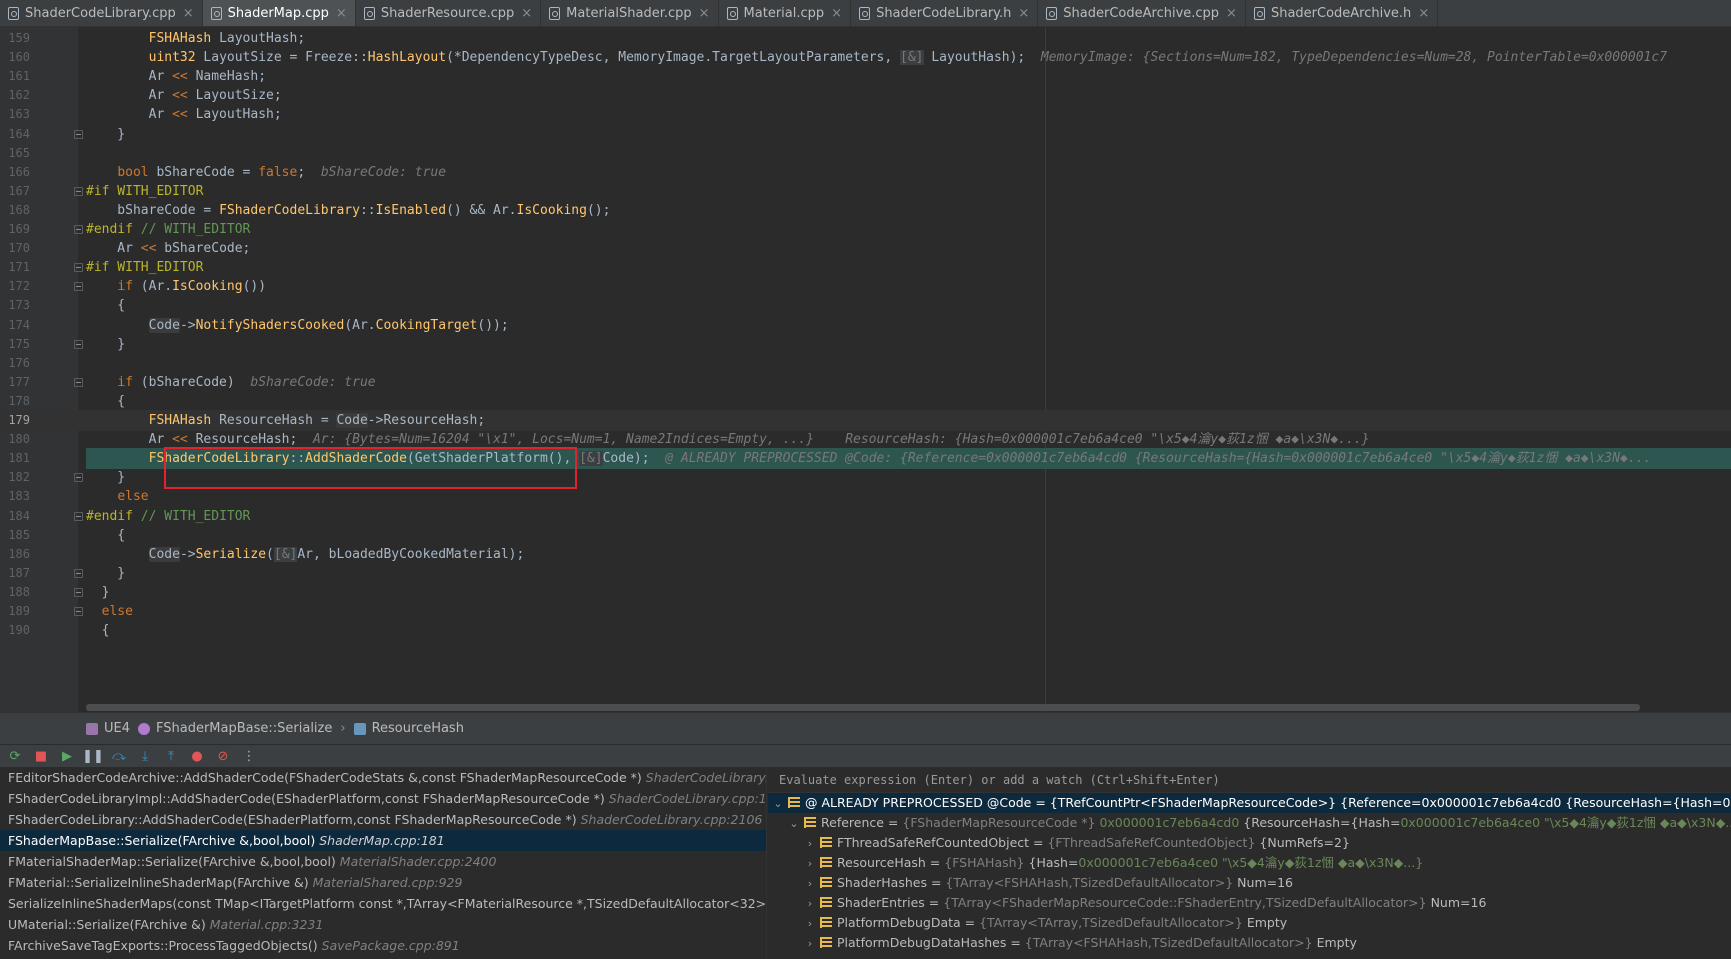 This screenshot has height=959, width=1731. Describe the element at coordinates (15, 267) in the screenshot. I see `line-number: 171` at that location.